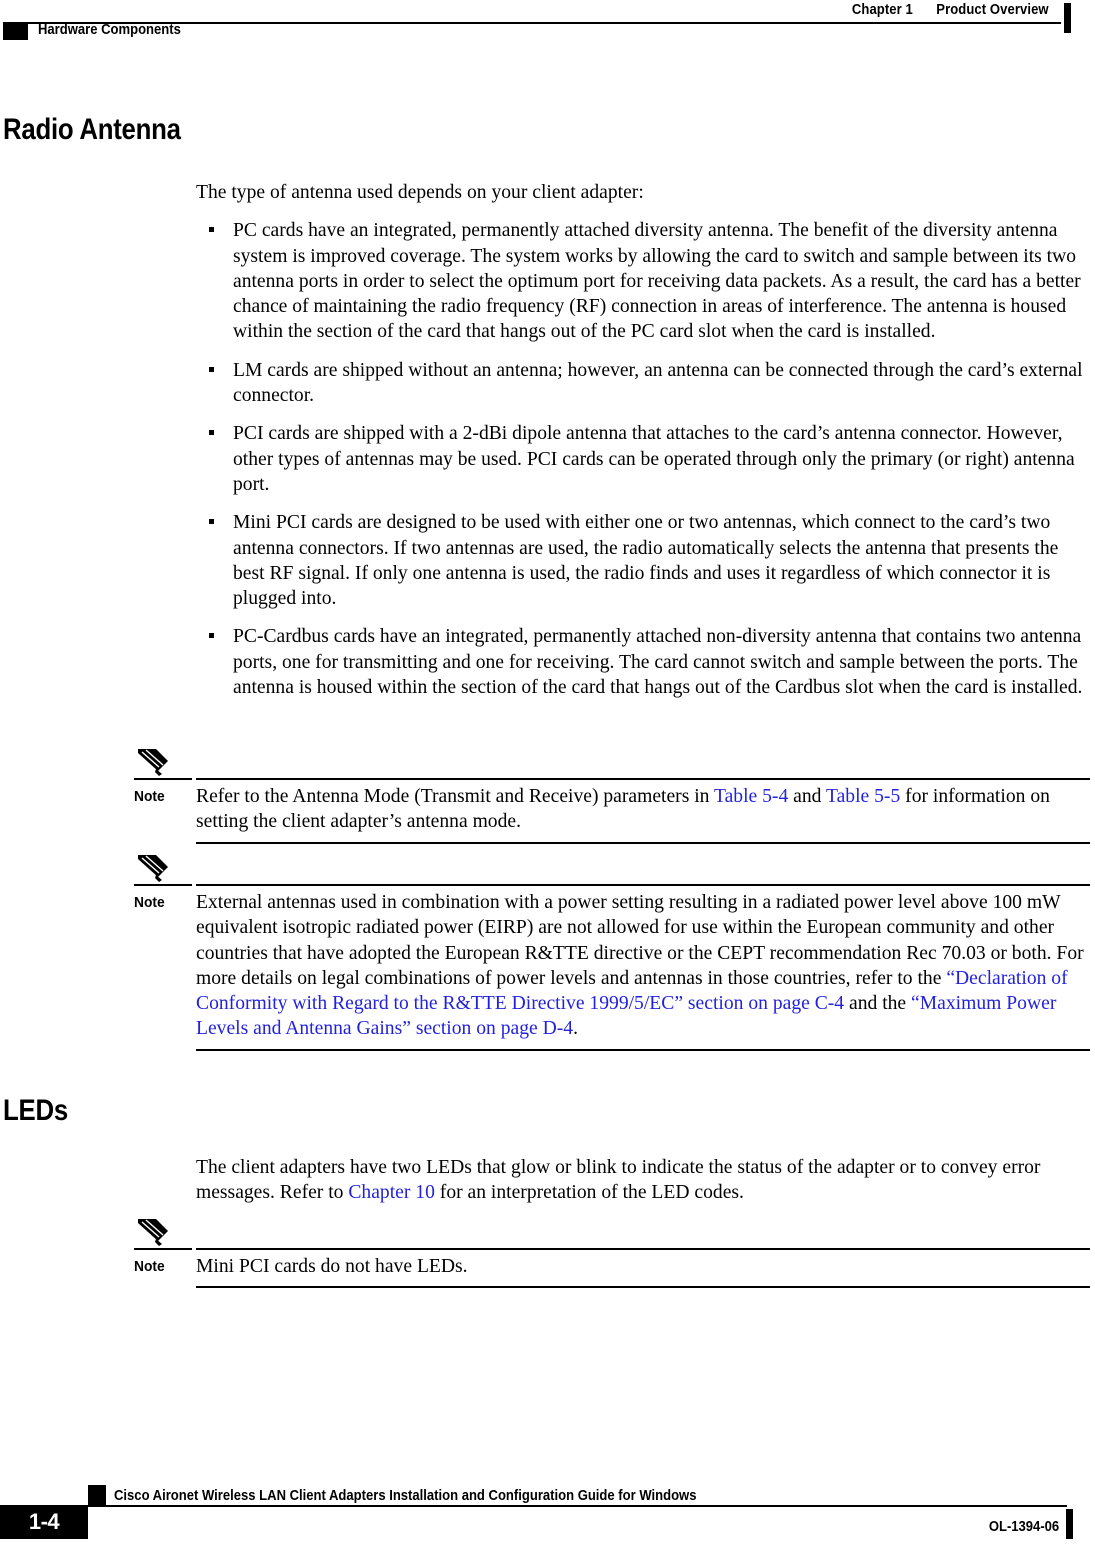 Image resolution: width=1095 pixels, height=1549 pixels. I want to click on header-divider-rule, so click(544, 23).